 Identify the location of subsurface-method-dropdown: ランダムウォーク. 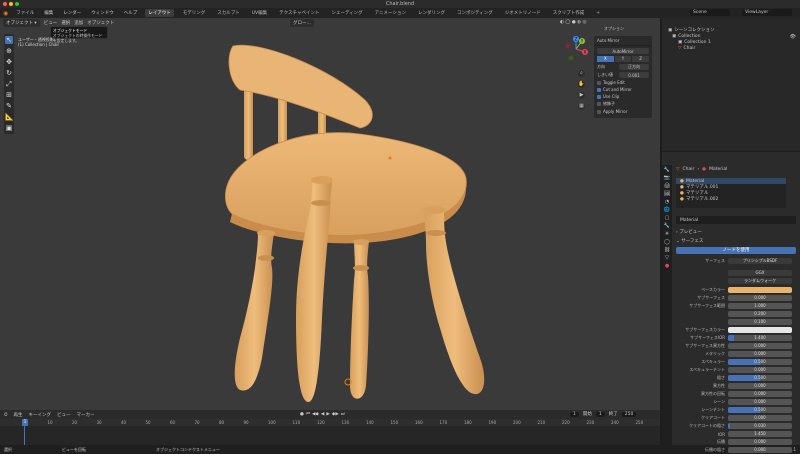
(760, 281).